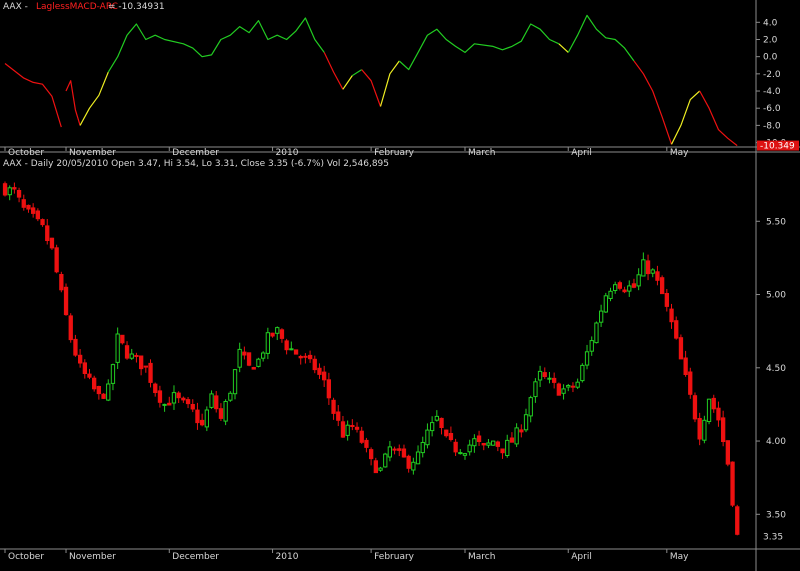 The image size is (800, 571). What do you see at coordinates (770, 40) in the screenshot?
I see `macd-y-tick-label: 2.0` at bounding box center [770, 40].